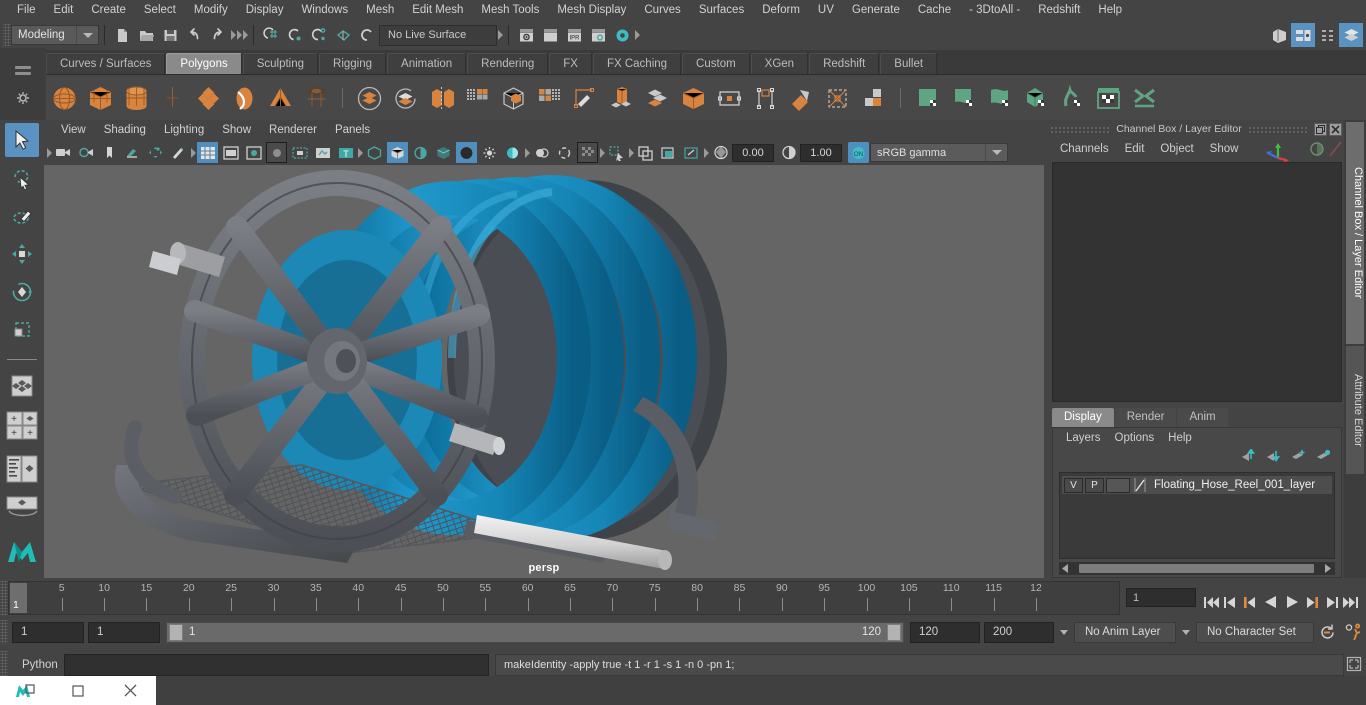  What do you see at coordinates (324, 10) in the screenshot?
I see `menu-windows: Windows` at bounding box center [324, 10].